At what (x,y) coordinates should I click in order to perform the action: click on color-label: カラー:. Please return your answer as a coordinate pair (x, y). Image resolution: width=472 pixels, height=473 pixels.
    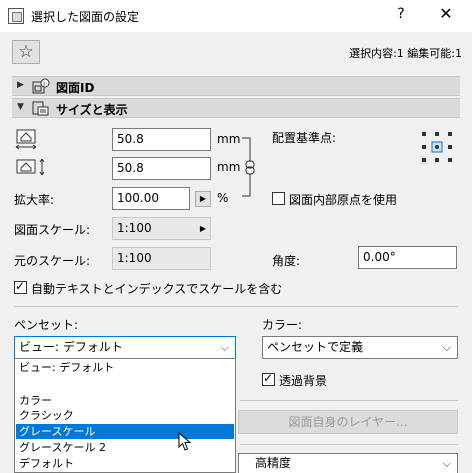
    Looking at the image, I should click on (282, 325).